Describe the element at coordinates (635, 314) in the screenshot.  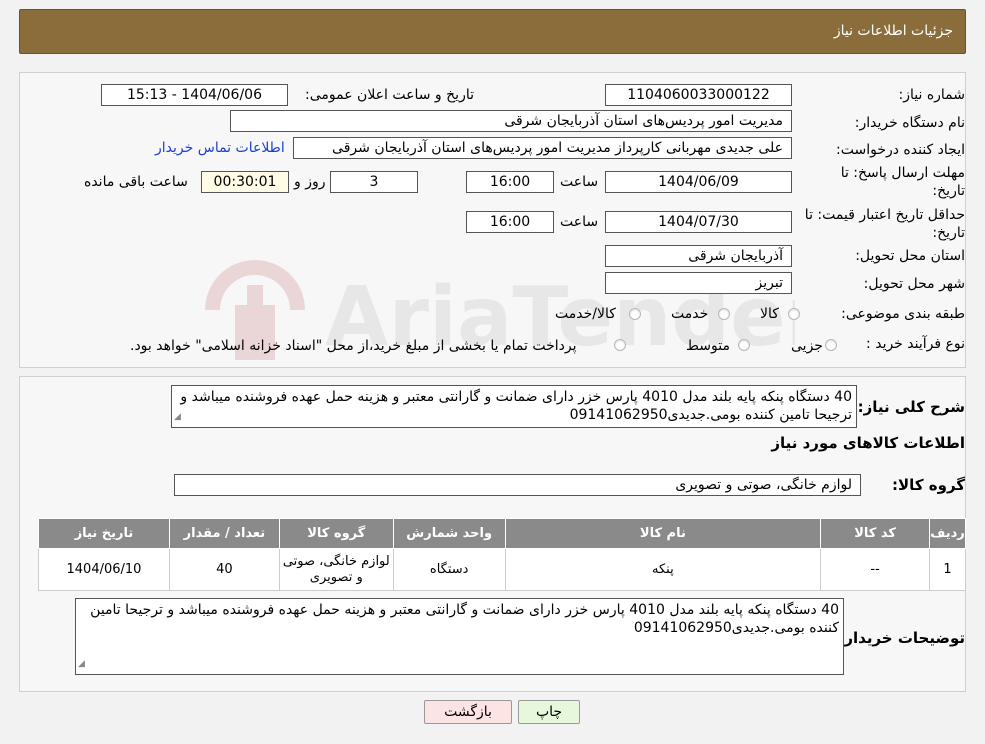
I see `category-radio-both` at that location.